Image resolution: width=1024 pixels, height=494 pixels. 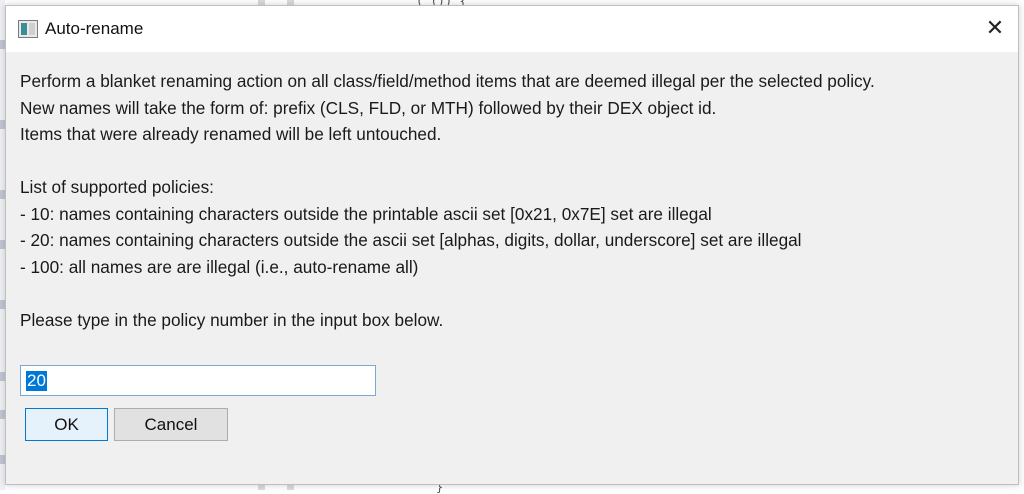 I want to click on input-selected-text: 20, so click(x=36, y=381).